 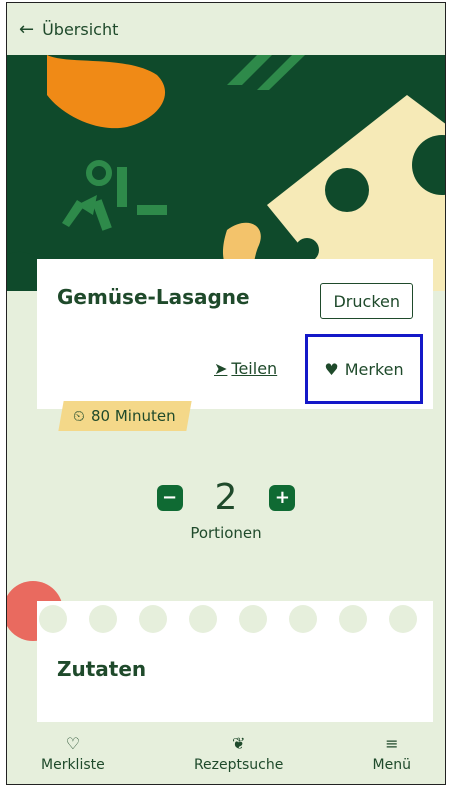 I want to click on increase-button: +, so click(x=282, y=497).